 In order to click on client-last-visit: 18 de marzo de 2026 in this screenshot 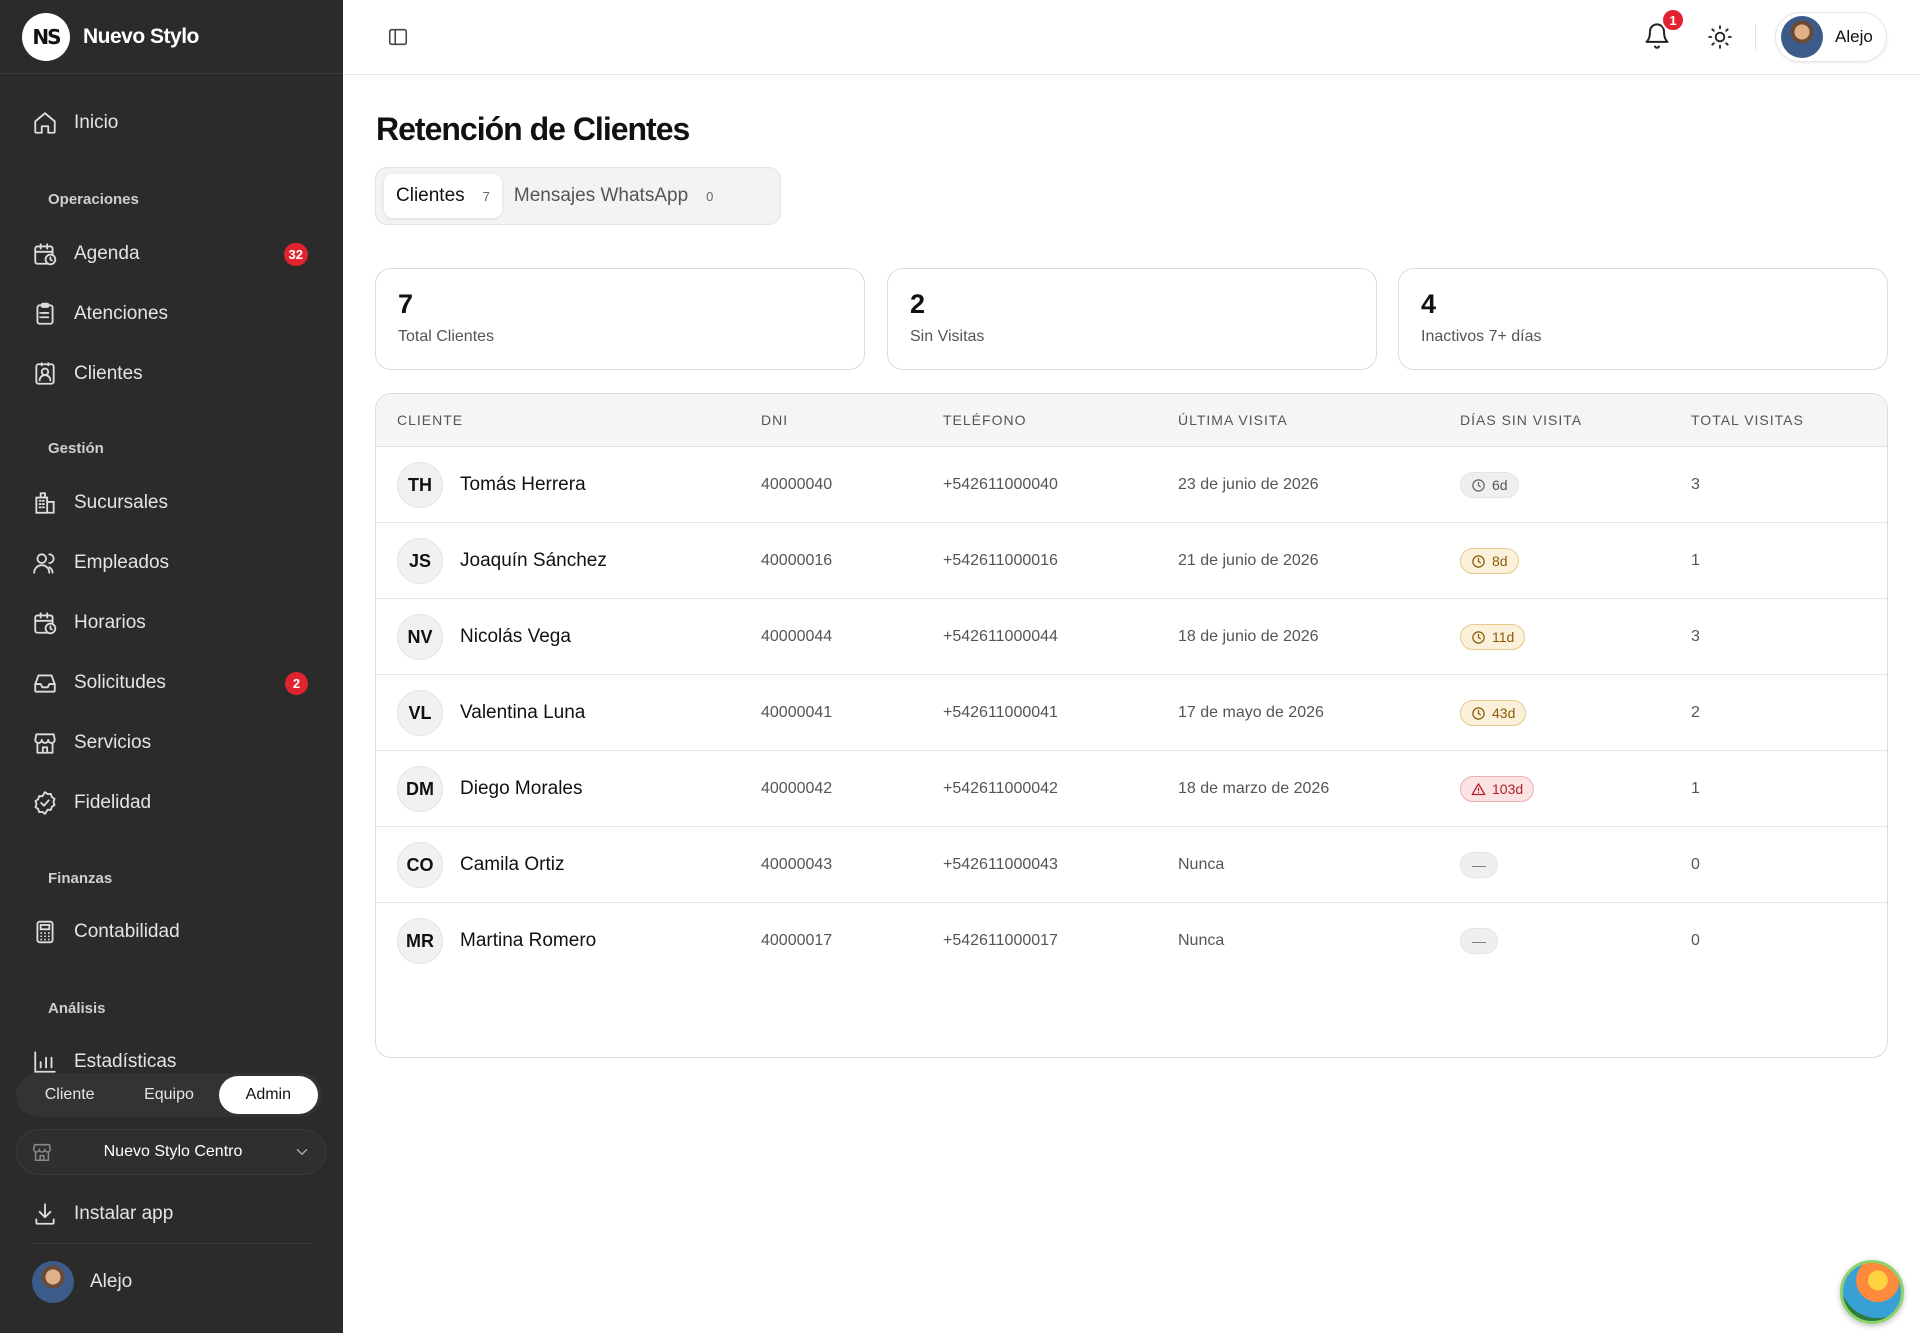, I will do `click(1254, 788)`.